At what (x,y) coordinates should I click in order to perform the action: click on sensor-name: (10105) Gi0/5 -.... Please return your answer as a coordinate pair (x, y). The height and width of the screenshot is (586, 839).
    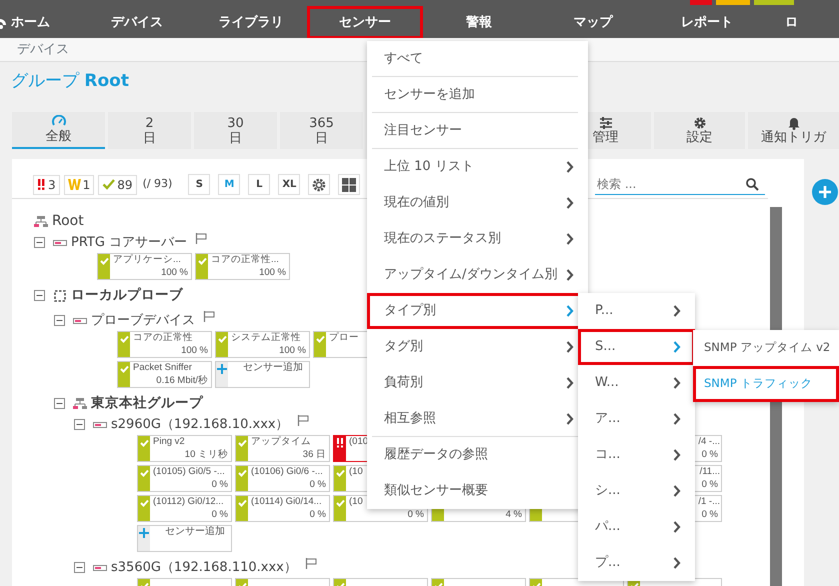
    Looking at the image, I should click on (189, 472).